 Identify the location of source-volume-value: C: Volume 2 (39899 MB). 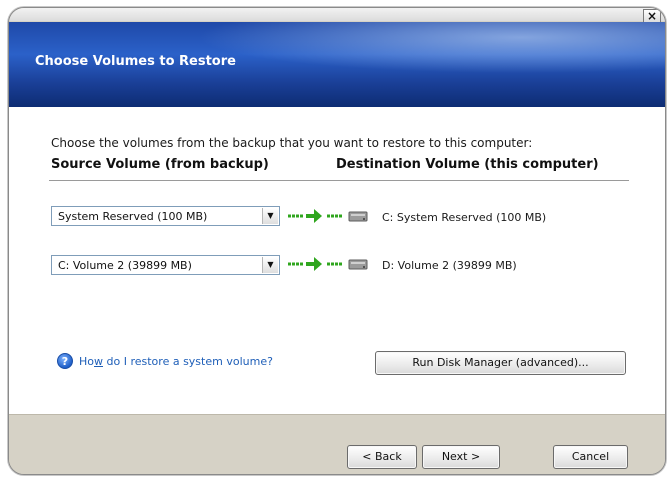
(125, 265).